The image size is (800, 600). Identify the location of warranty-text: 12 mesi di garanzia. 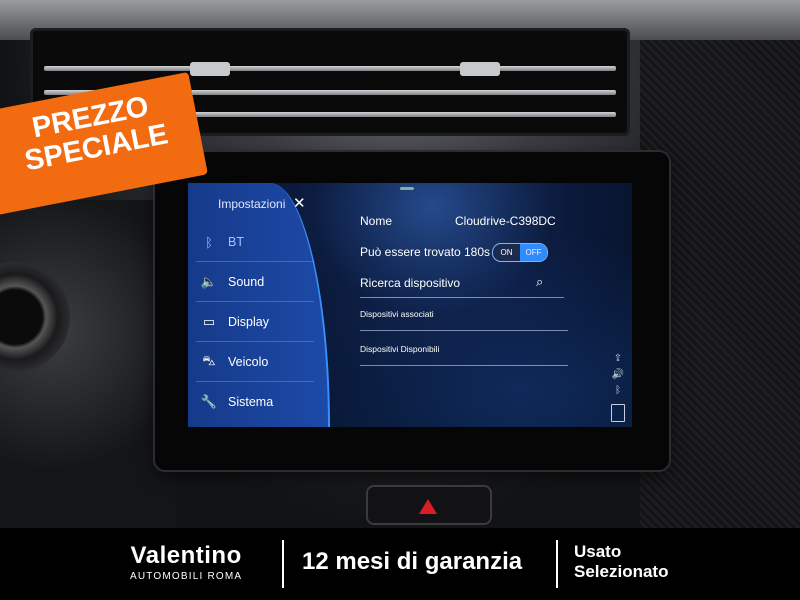
(412, 561).